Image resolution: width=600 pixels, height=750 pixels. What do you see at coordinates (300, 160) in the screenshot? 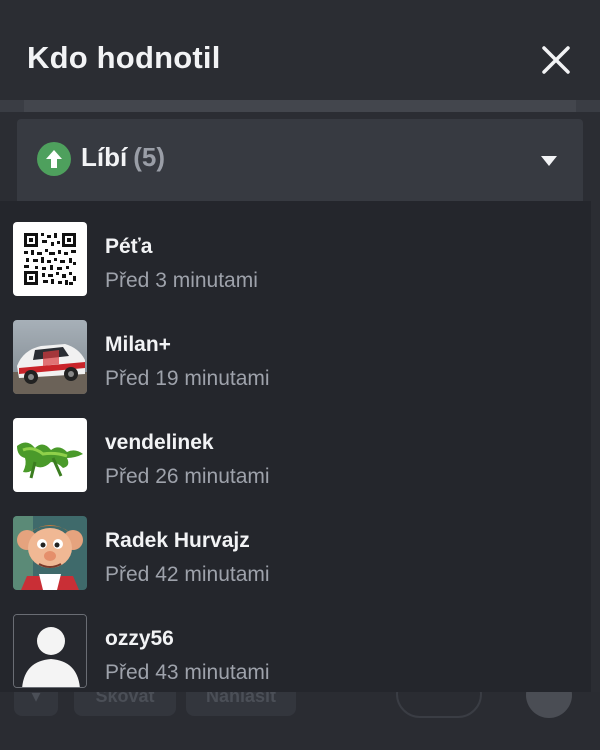
I see `rating-type-dropdown: Líbí (5)` at bounding box center [300, 160].